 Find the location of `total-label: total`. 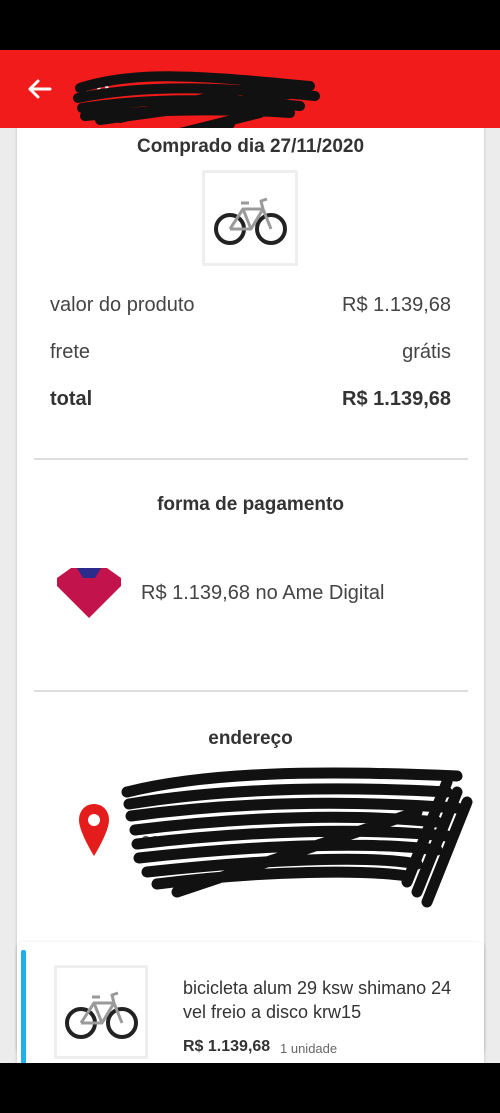

total-label: total is located at coordinates (71, 399).